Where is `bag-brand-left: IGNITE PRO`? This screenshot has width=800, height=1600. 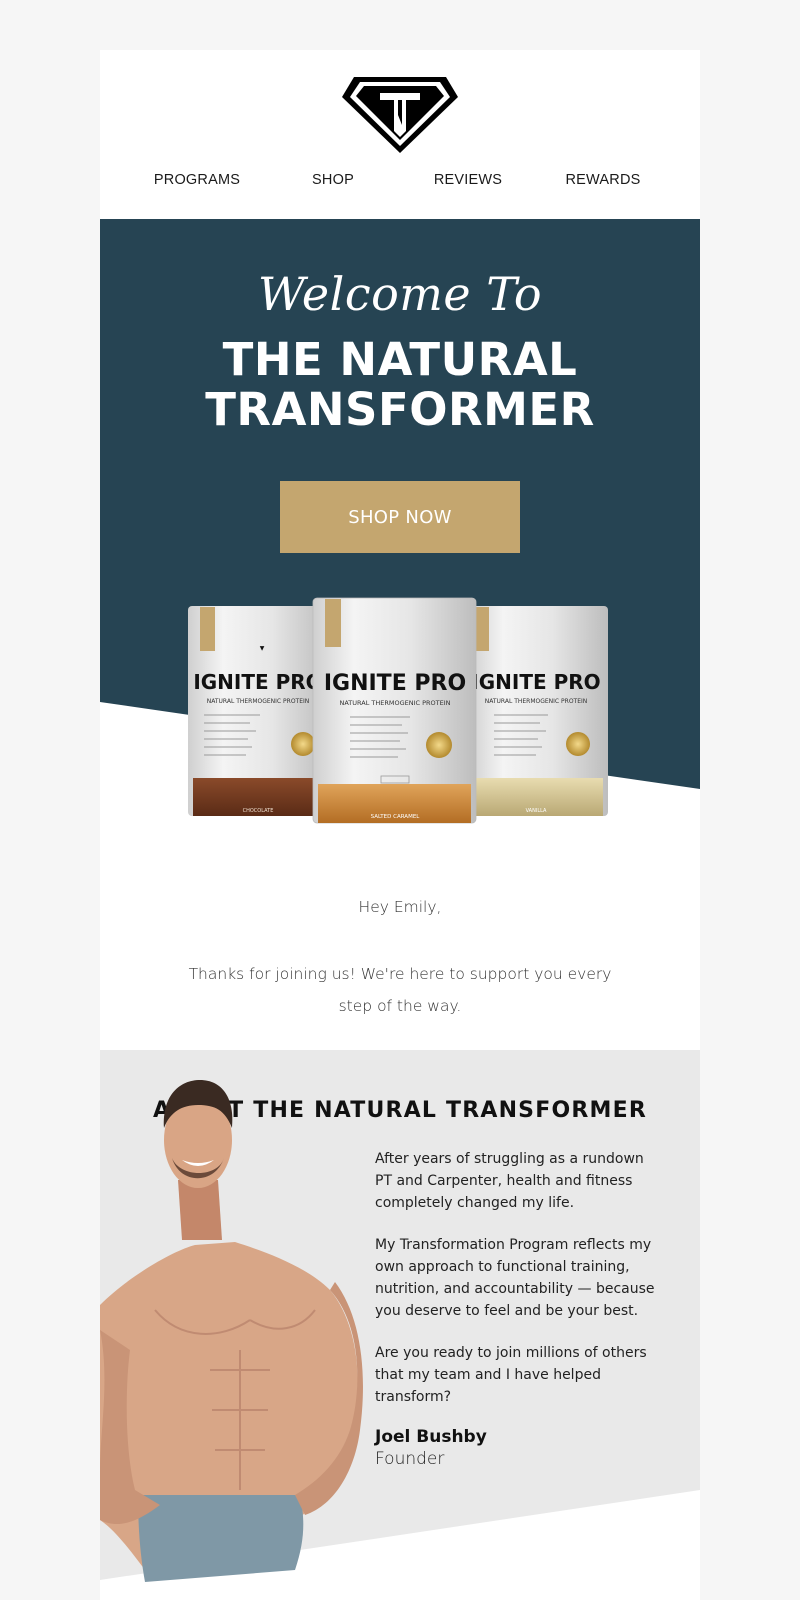 bag-brand-left: IGNITE PRO is located at coordinates (257, 682).